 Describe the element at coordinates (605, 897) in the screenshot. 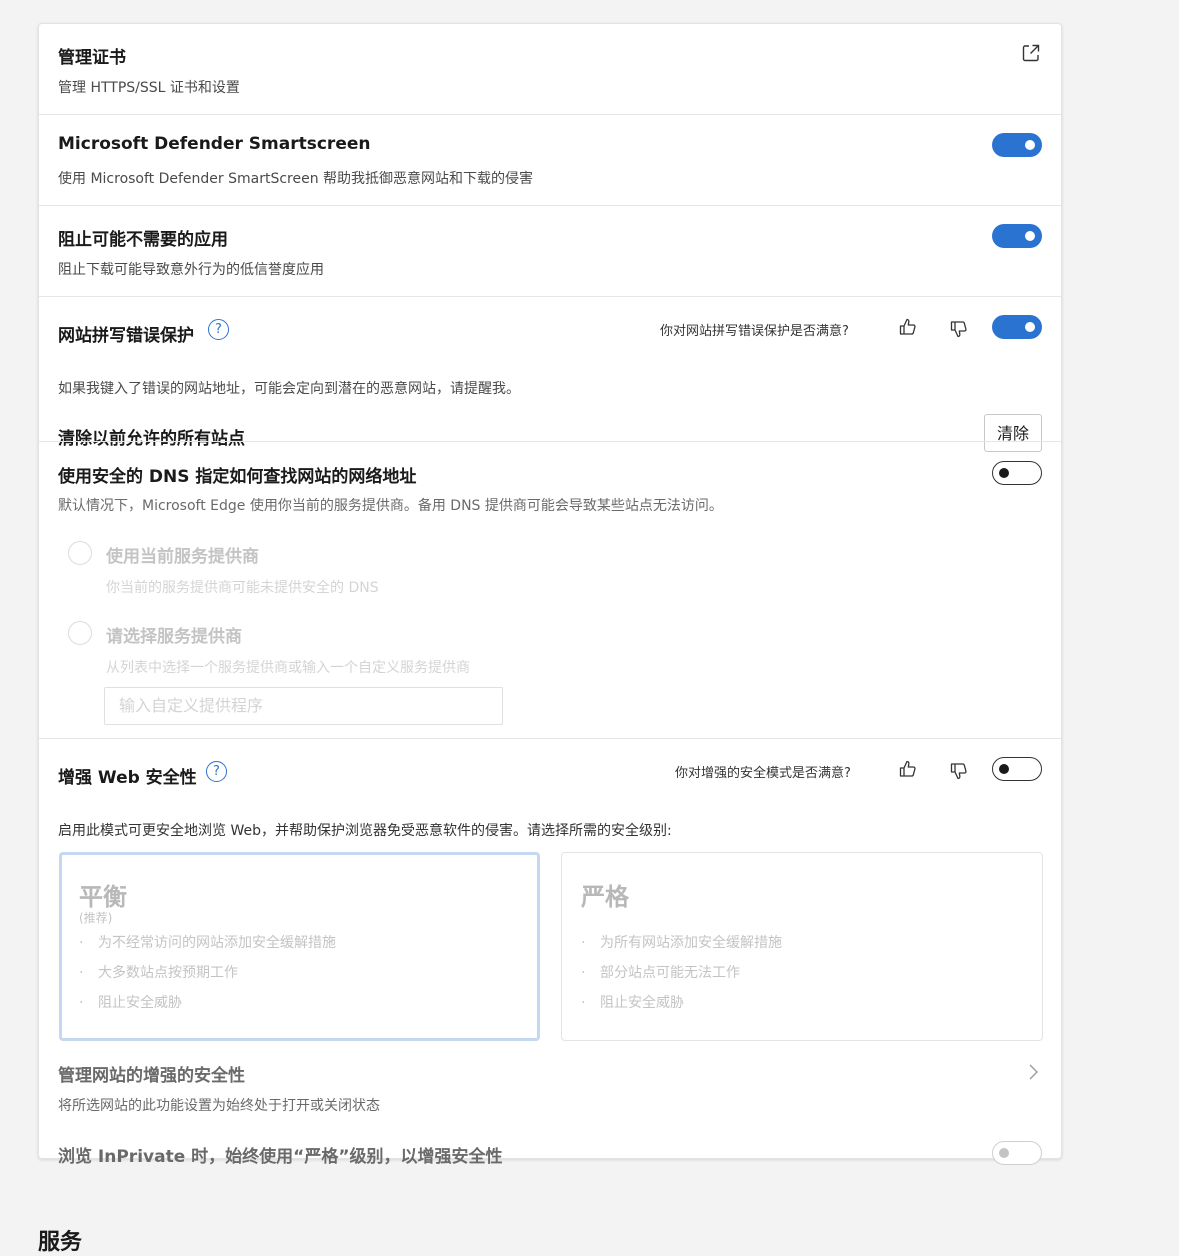

I see `level-strict-title: 严格` at that location.